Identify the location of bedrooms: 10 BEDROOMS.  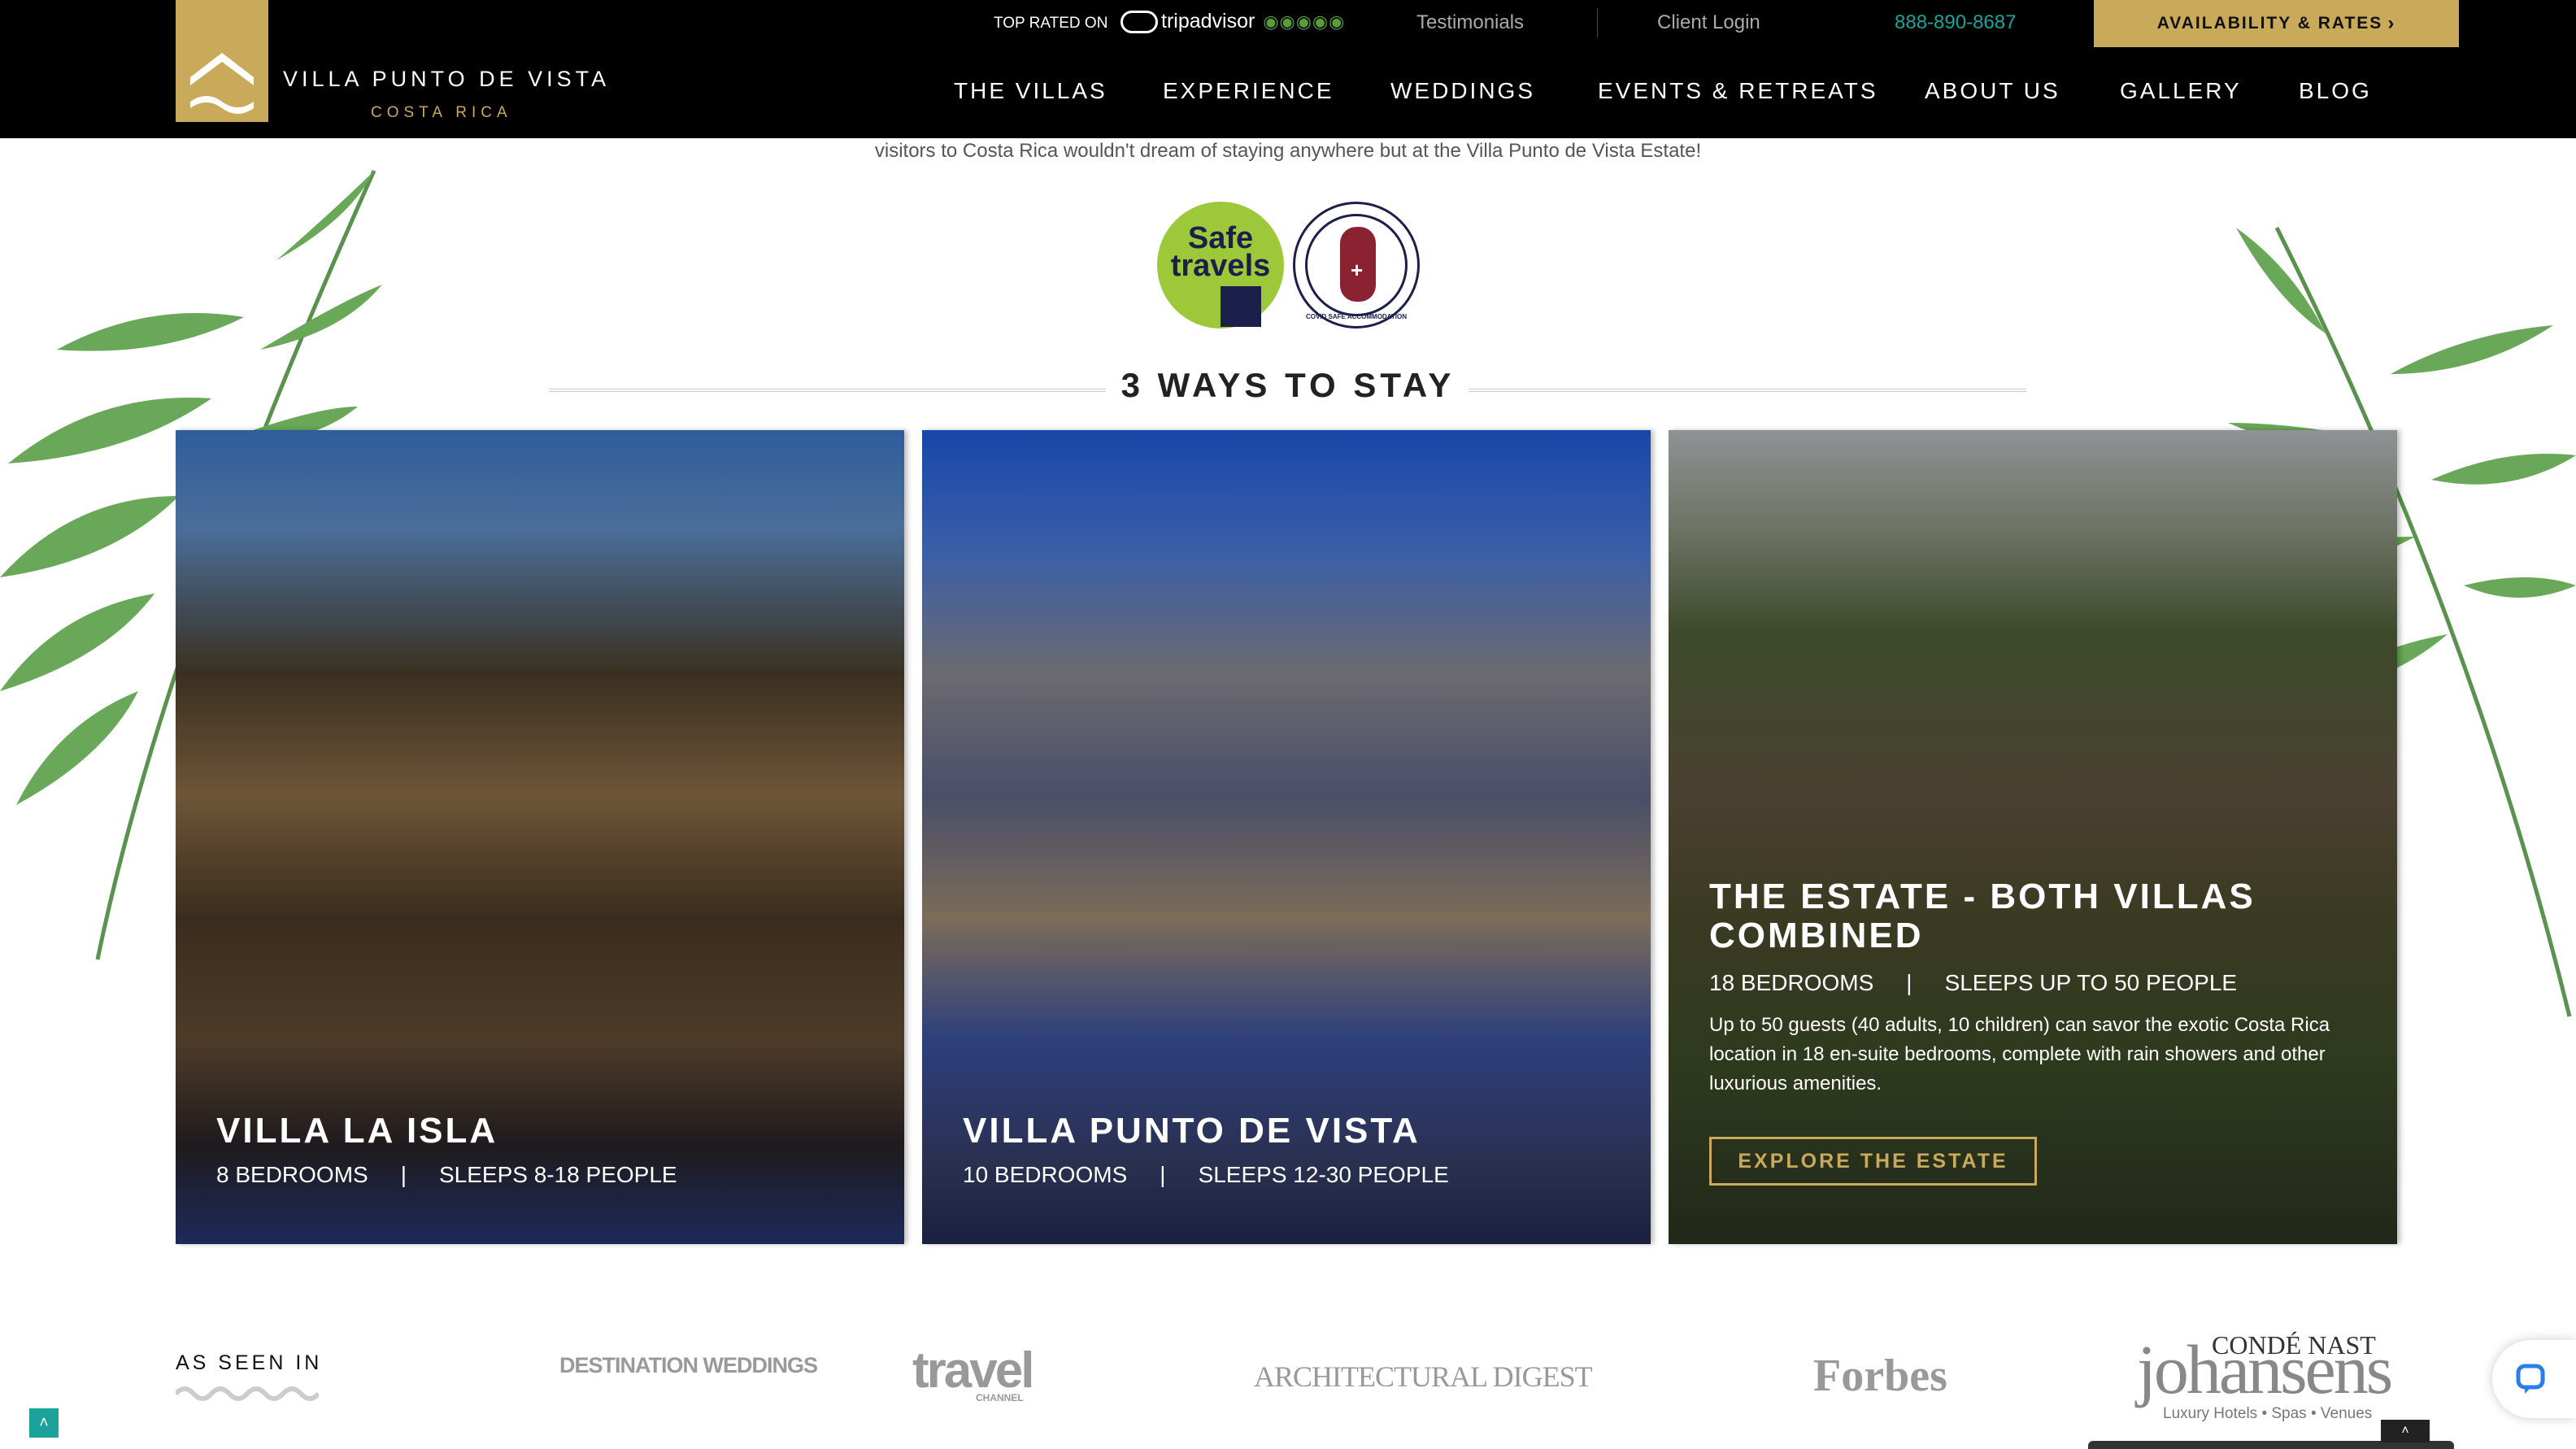
(1046, 1175).